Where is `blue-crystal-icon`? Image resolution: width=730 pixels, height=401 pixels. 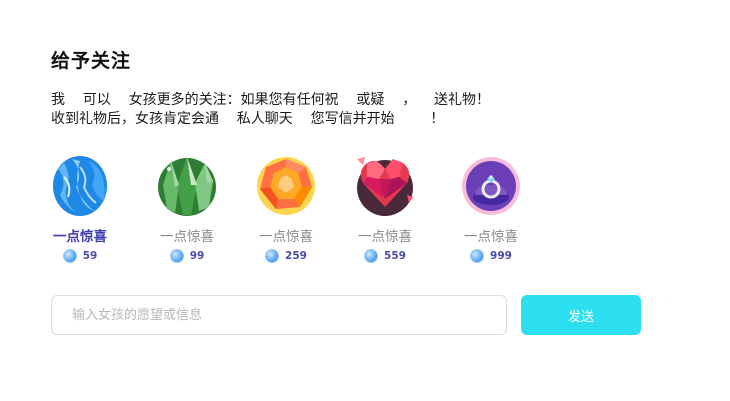 blue-crystal-icon is located at coordinates (80, 186).